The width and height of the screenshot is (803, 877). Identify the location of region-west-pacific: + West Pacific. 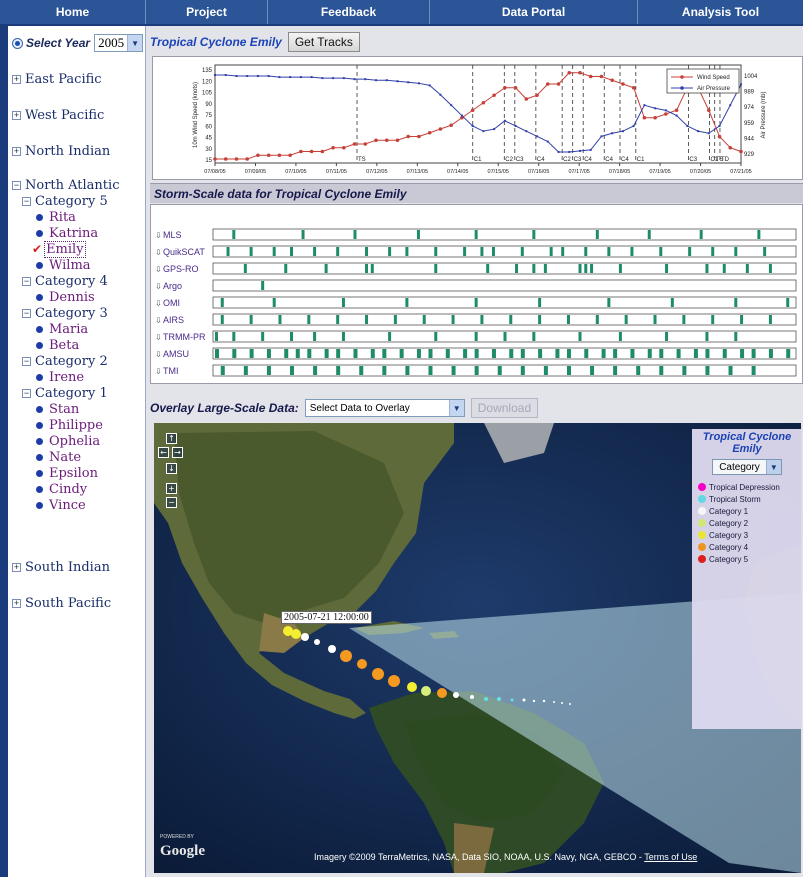
(58, 115).